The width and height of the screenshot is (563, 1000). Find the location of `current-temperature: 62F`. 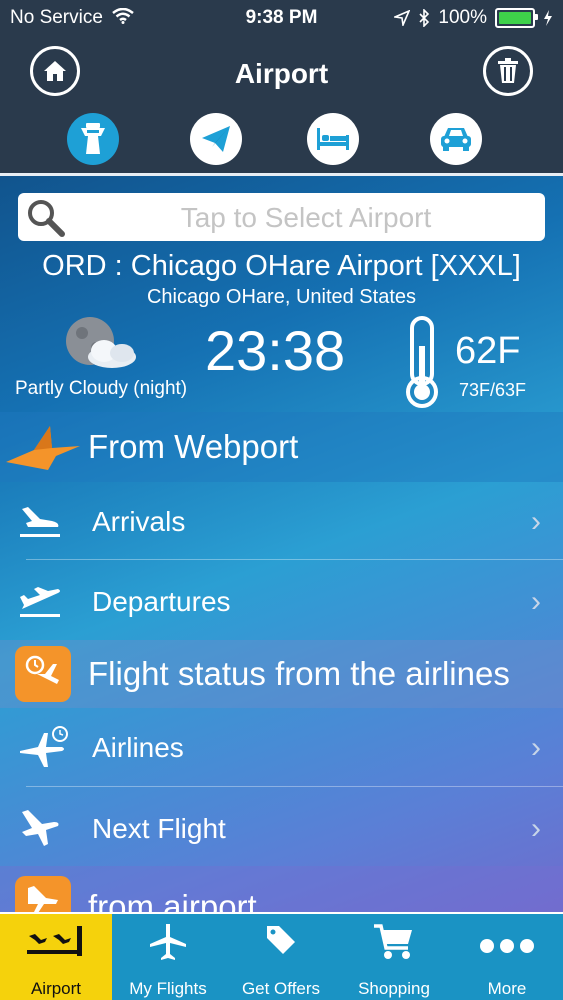

current-temperature: 62F is located at coordinates (488, 351).